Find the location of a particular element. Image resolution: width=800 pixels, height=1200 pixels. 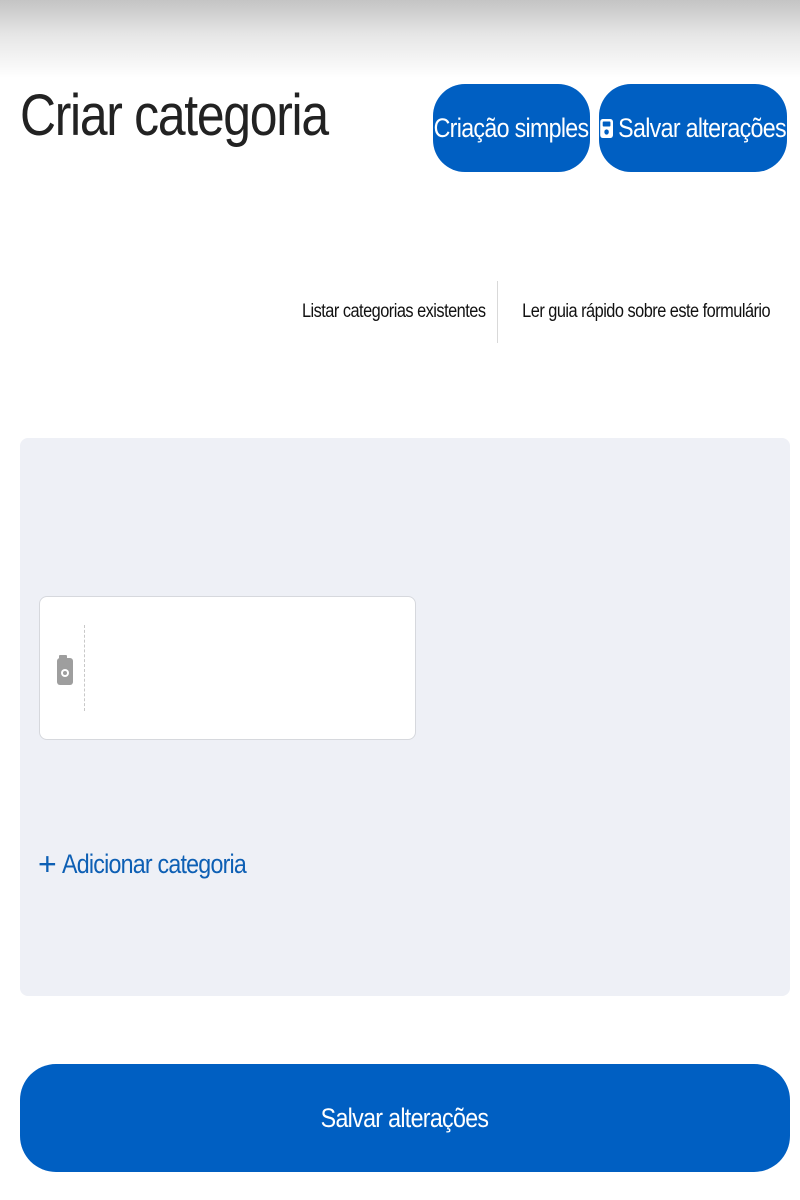

category-input-card is located at coordinates (227, 668).